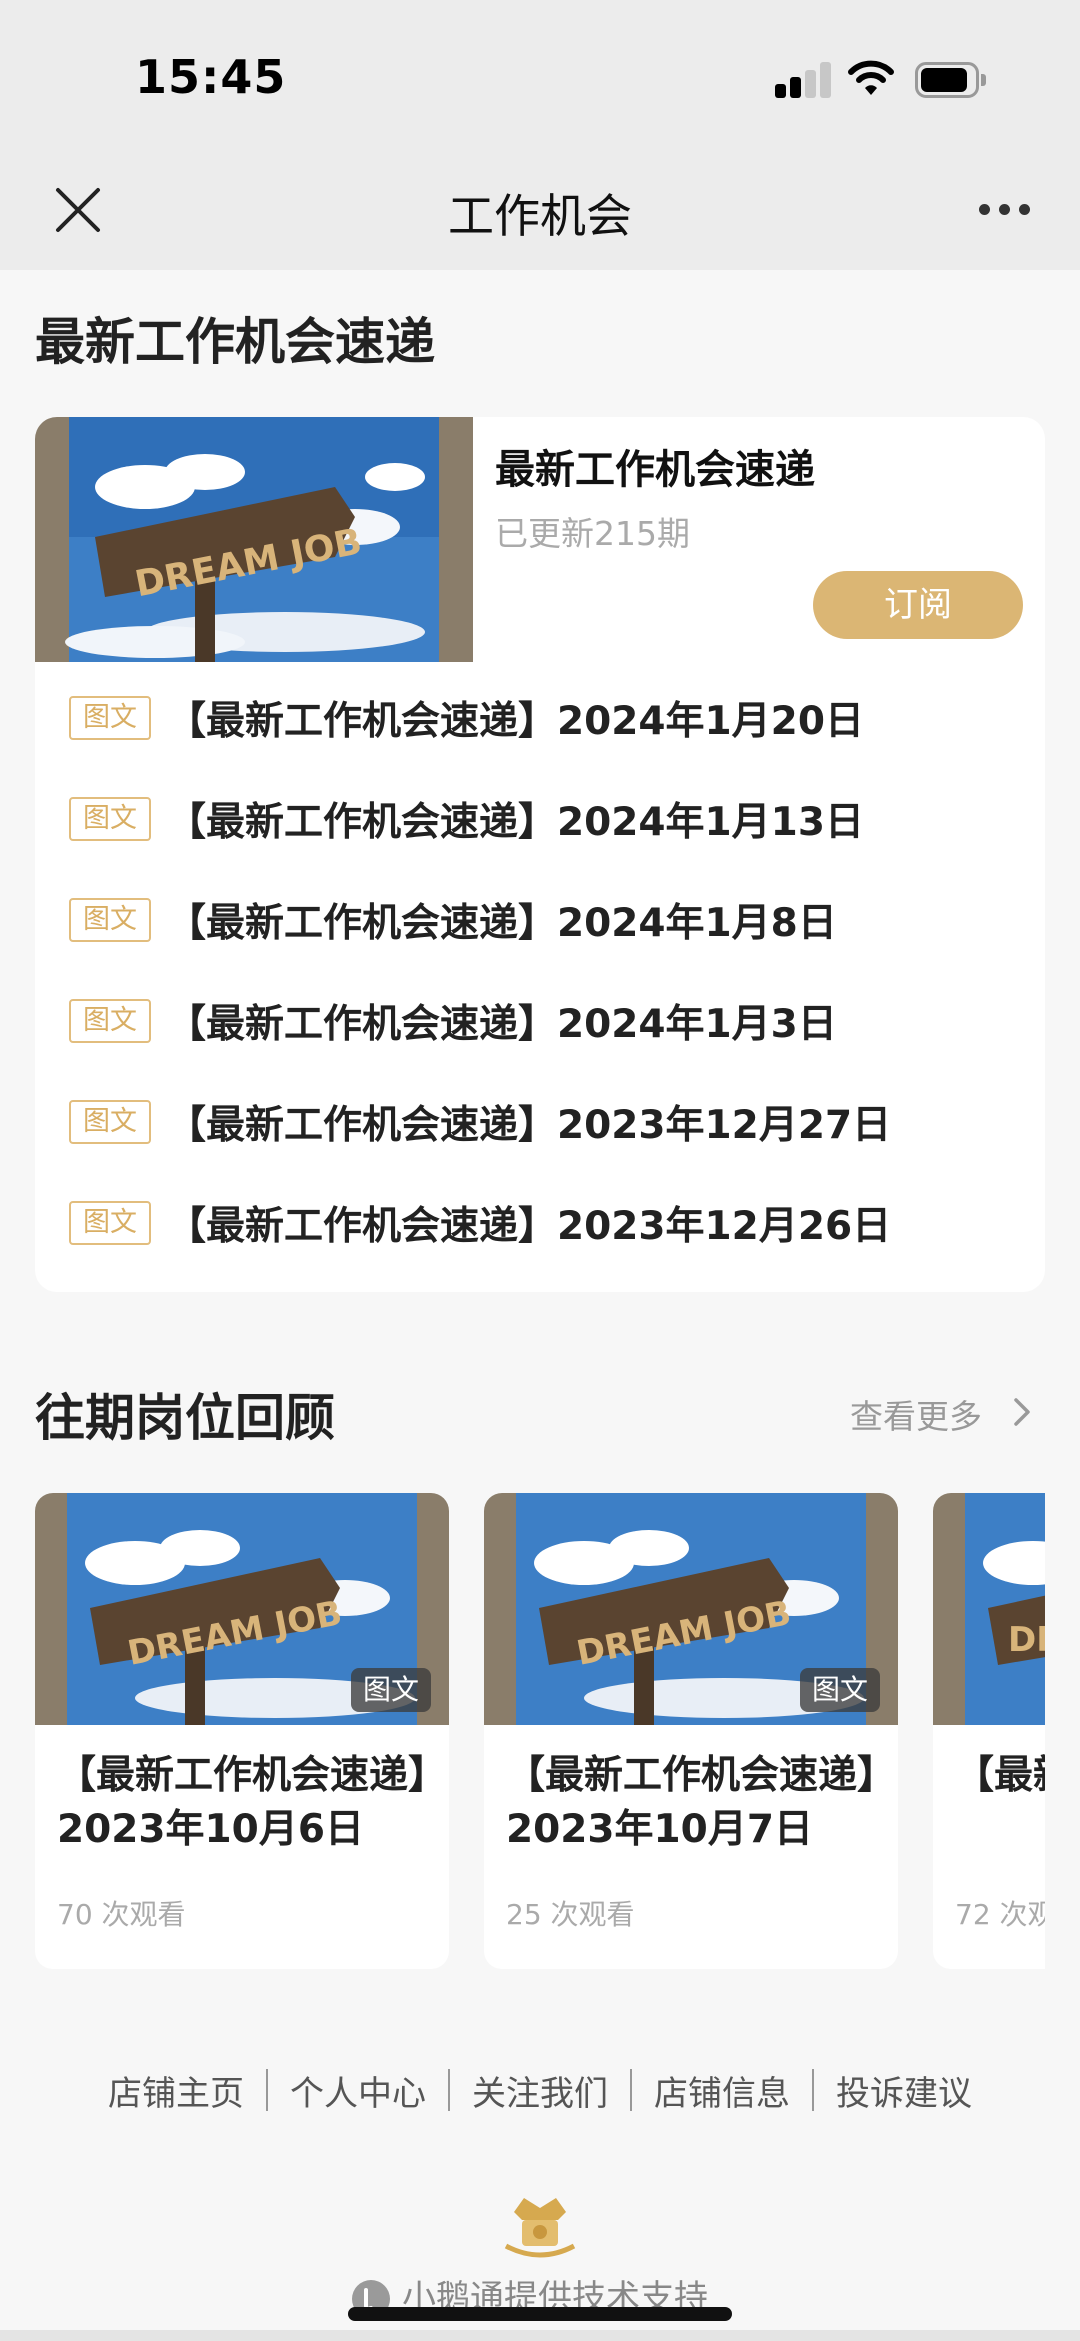 This screenshot has width=1080, height=2341. I want to click on column-title: 最新工作机会速递, so click(655, 470).